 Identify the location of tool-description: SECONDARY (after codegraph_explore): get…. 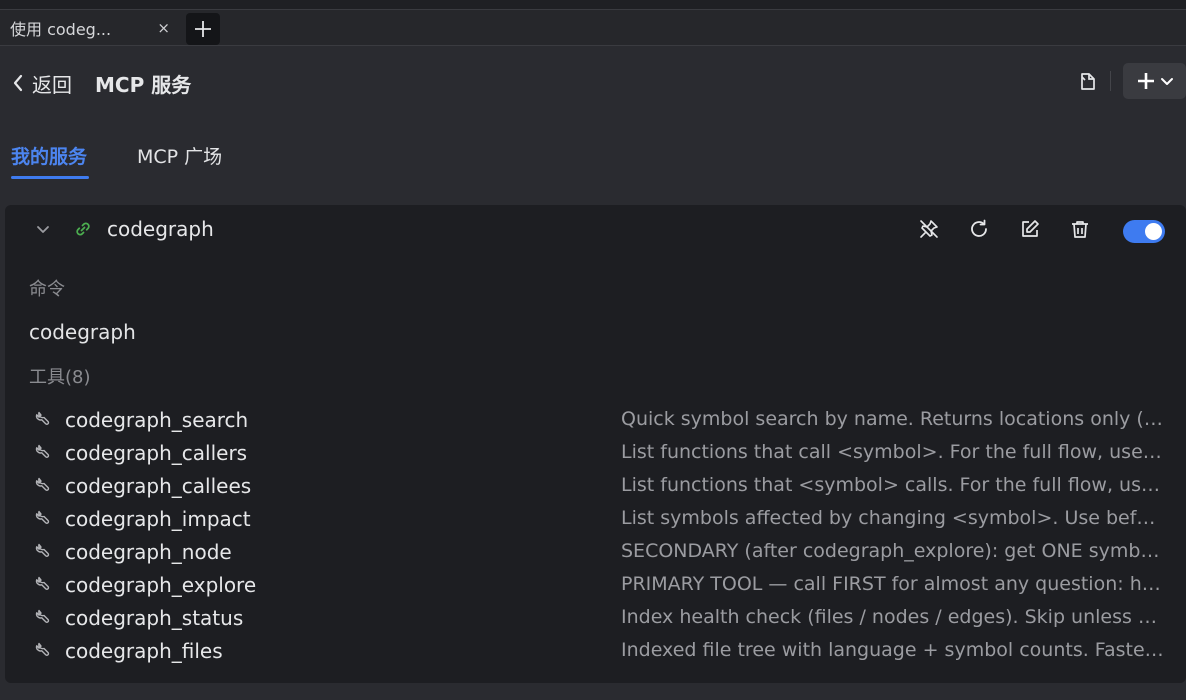
(893, 551).